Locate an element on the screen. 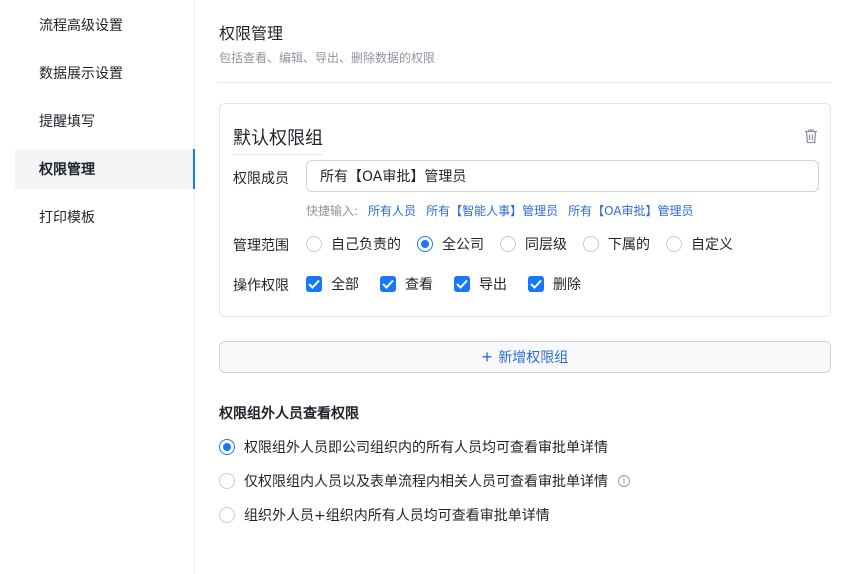  ops-option-export: 导出 is located at coordinates (480, 284).